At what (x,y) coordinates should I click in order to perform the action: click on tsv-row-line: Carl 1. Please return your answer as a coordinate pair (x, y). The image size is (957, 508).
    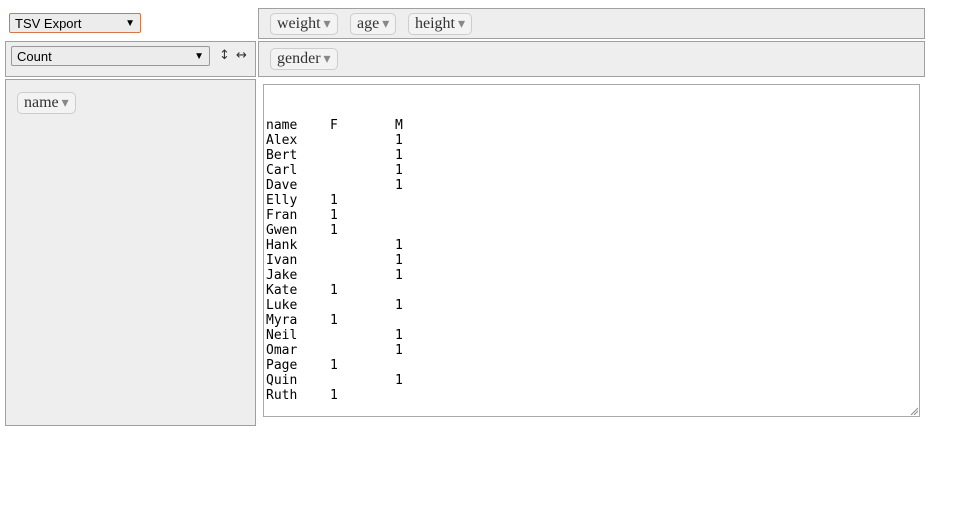
    Looking at the image, I should click on (592, 170).